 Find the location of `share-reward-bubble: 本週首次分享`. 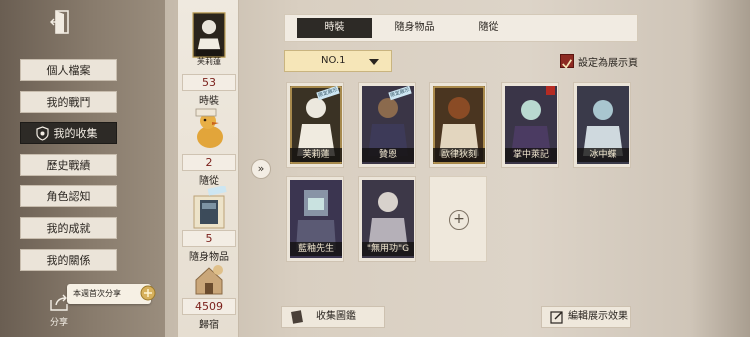

share-reward-bubble: 本週首次分享 is located at coordinates (111, 294).